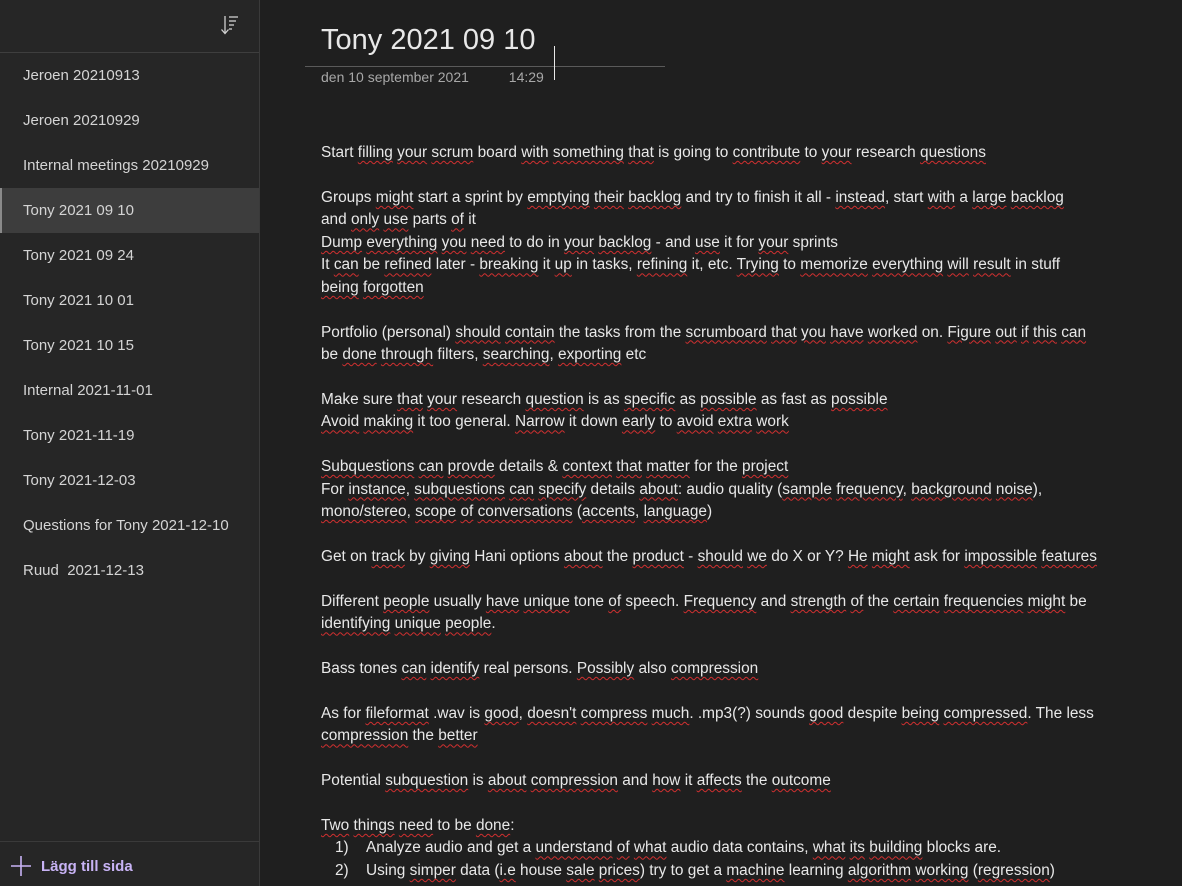 This screenshot has height=886, width=1182. What do you see at coordinates (757, 556) in the screenshot?
I see `misspelled-word: we` at bounding box center [757, 556].